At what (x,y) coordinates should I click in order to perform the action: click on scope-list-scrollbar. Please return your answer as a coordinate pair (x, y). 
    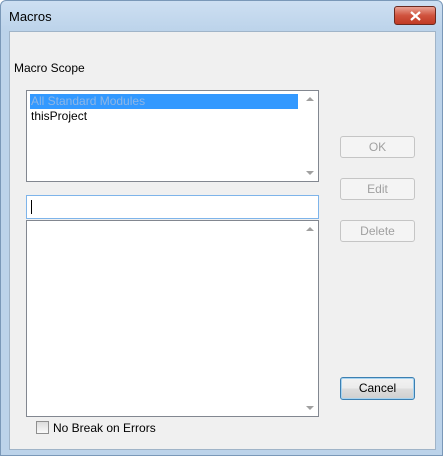
    Looking at the image, I should click on (309, 136).